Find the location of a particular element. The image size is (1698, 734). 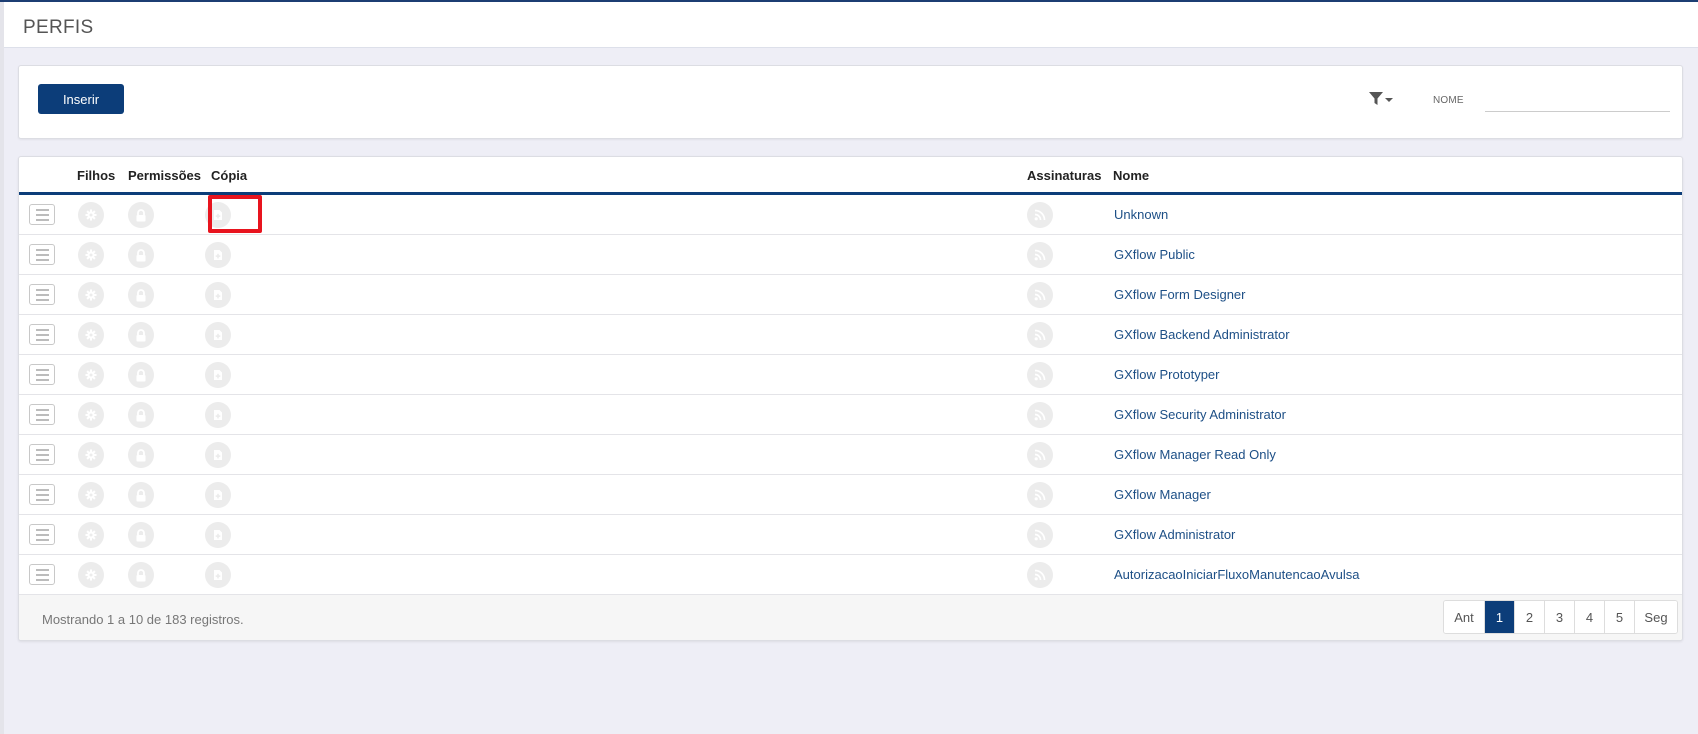

profile-name-link: GXflow Security Administrator is located at coordinates (1200, 414).